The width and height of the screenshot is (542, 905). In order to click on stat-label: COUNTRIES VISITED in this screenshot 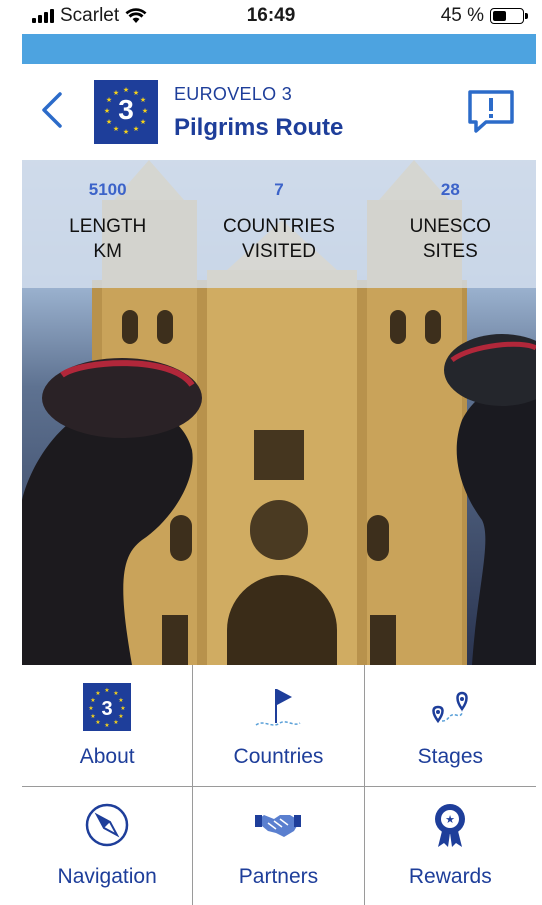, I will do `click(279, 239)`.